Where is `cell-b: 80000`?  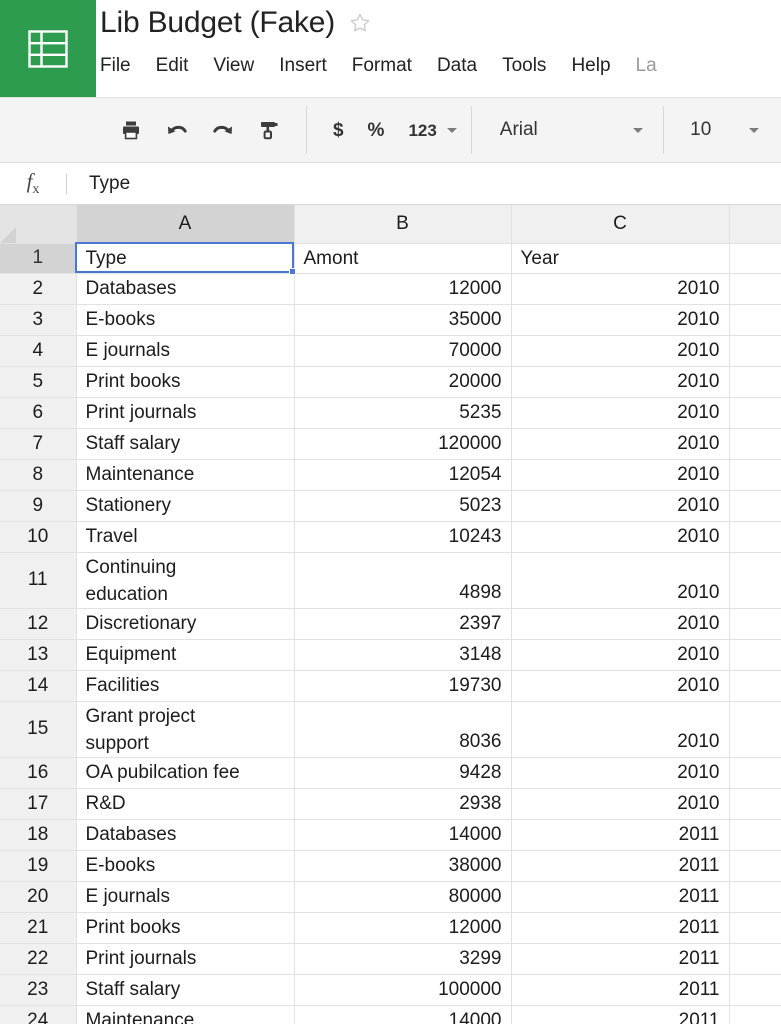
cell-b: 80000 is located at coordinates (403, 897).